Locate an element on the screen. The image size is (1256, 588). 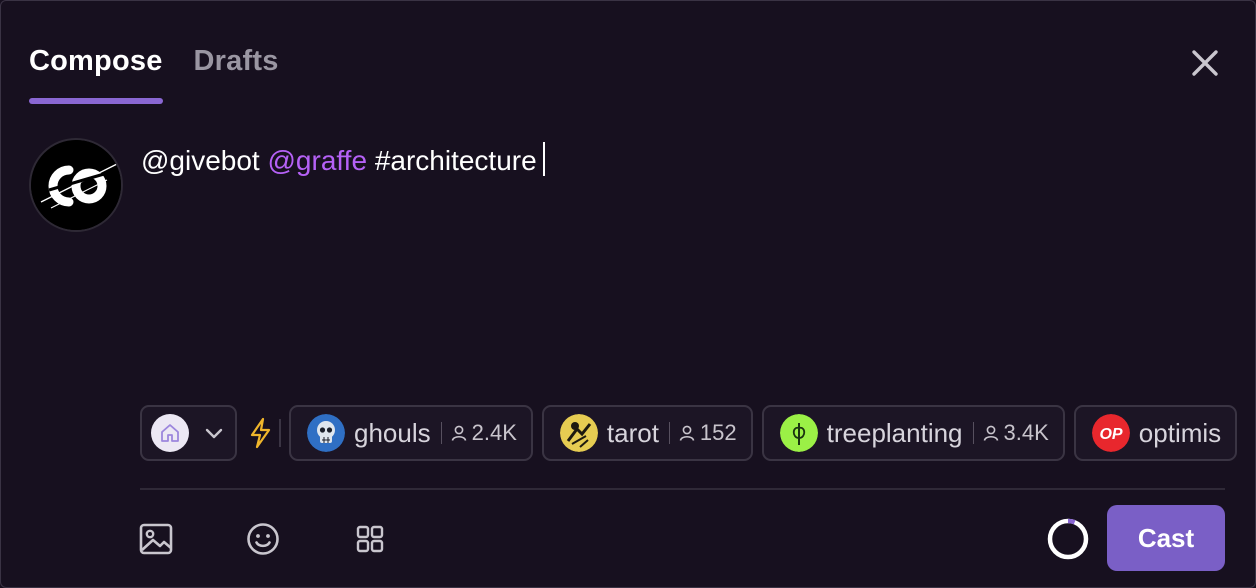
image-icon is located at coordinates (156, 539).